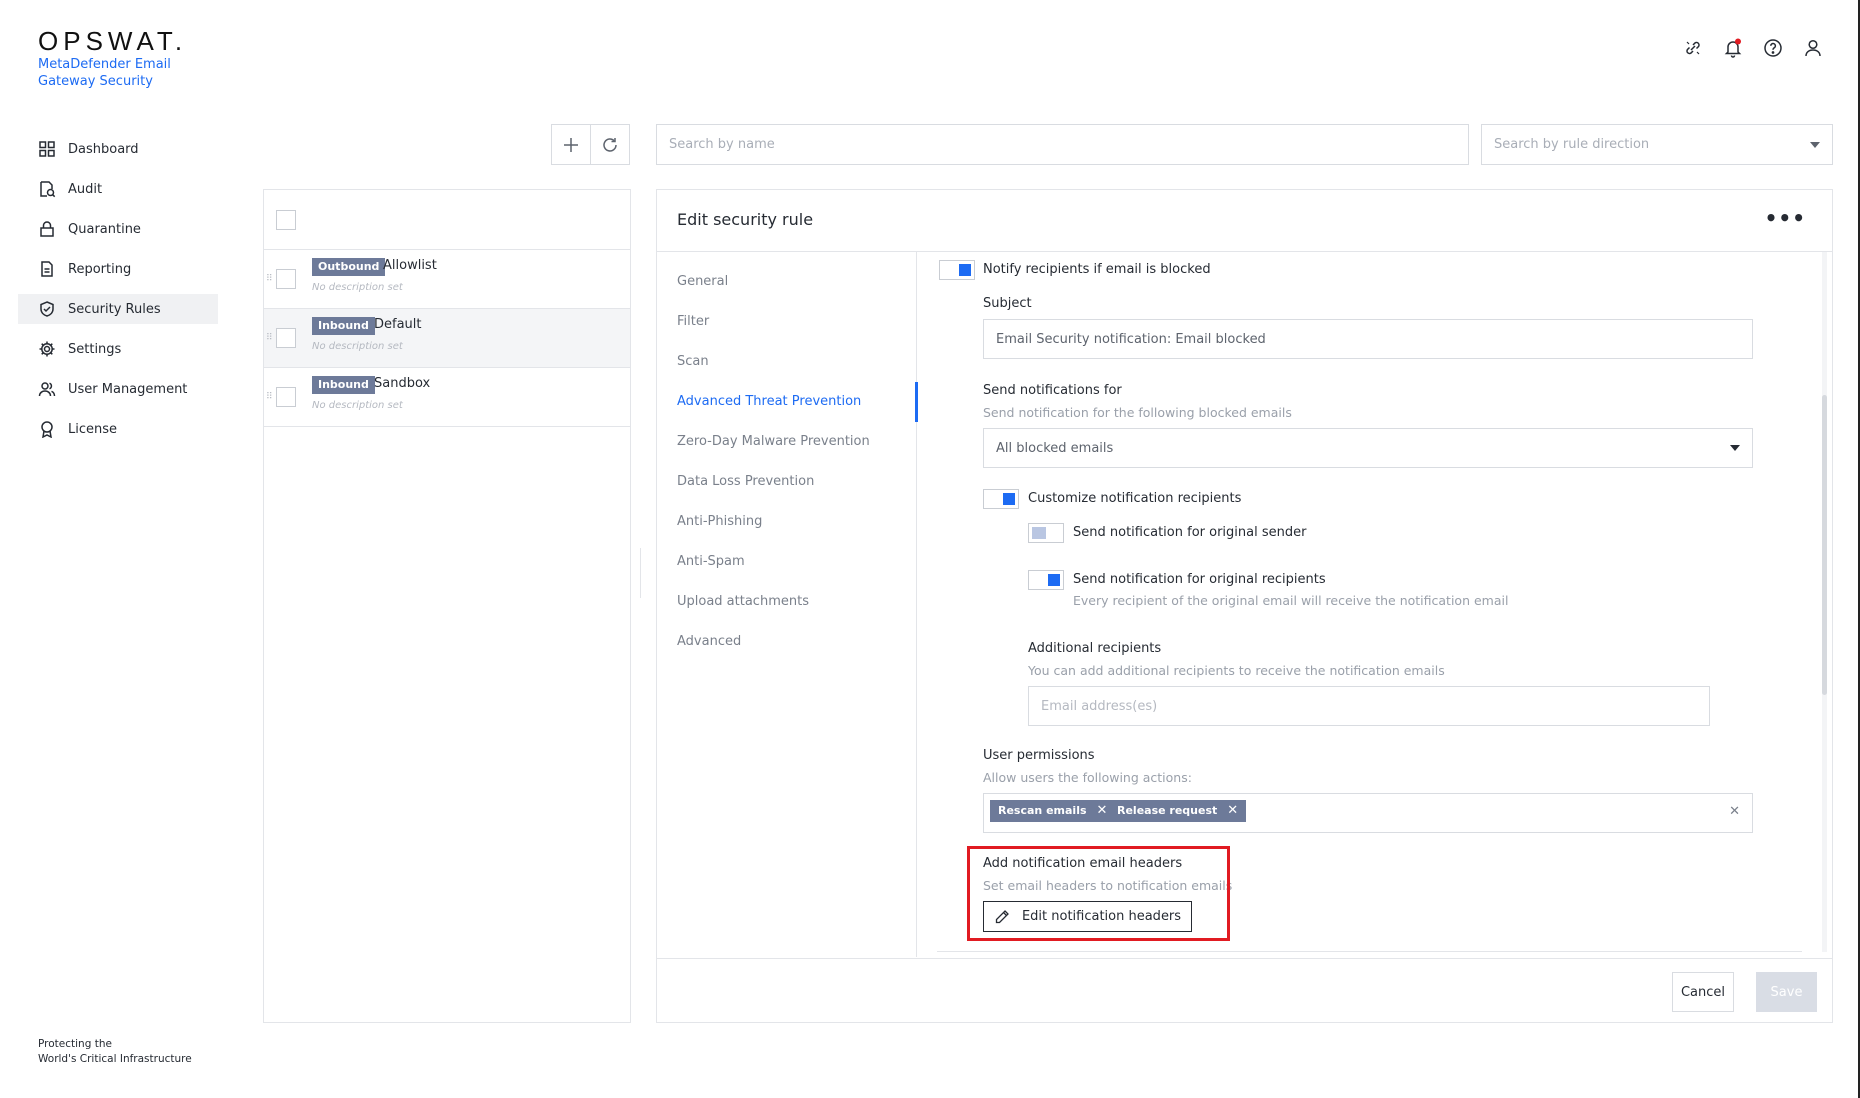  Describe the element at coordinates (1087, 777) in the screenshot. I see `user-permissions-description: Allow users the following actions:` at that location.